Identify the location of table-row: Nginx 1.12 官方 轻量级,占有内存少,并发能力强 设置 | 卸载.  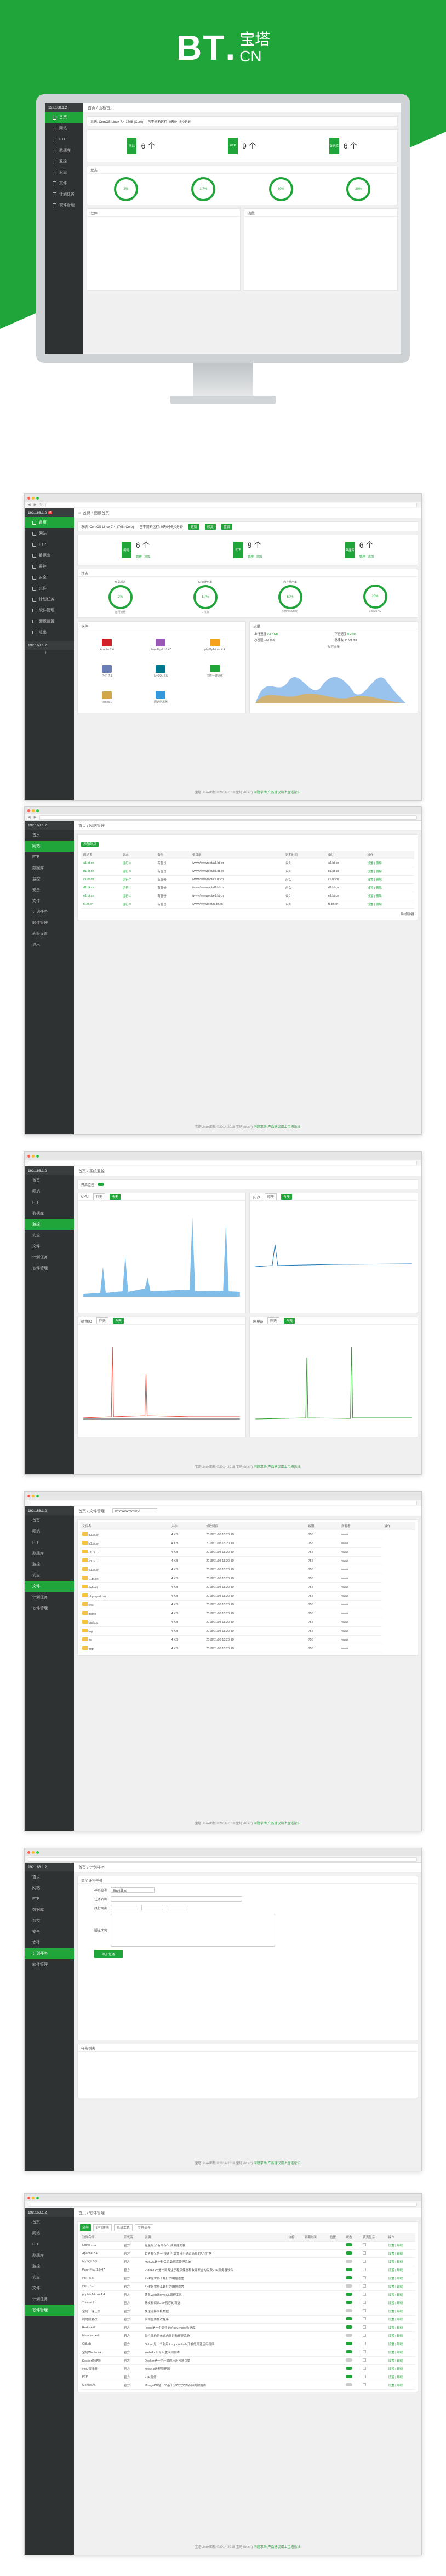
(247, 2245).